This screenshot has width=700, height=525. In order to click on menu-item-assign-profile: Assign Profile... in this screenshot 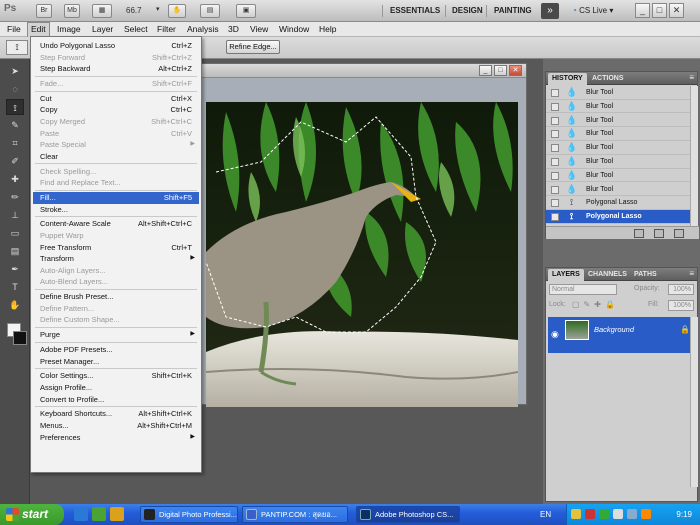, I will do `click(116, 388)`.